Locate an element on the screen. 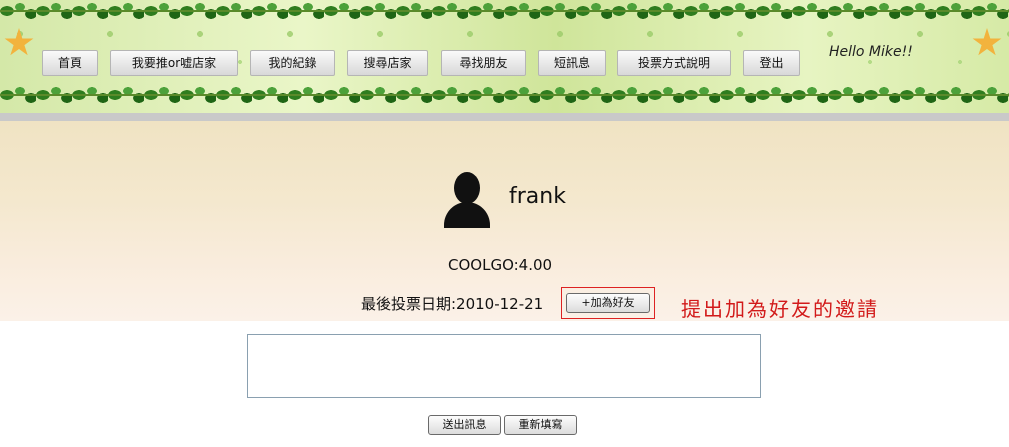 This screenshot has height=447, width=1009. nav-voting-guide-button: 投票方式說明 is located at coordinates (674, 63).